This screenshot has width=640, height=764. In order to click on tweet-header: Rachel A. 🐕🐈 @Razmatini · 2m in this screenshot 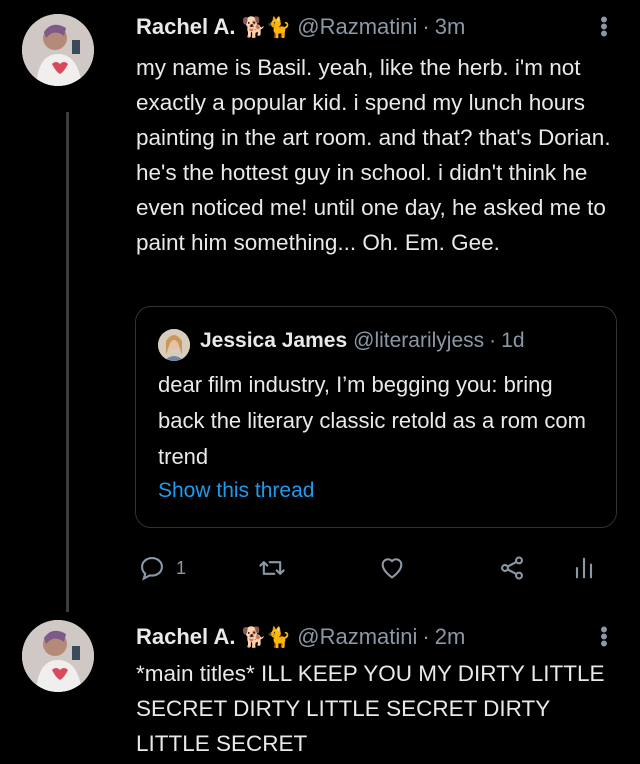, I will do `click(300, 637)`.